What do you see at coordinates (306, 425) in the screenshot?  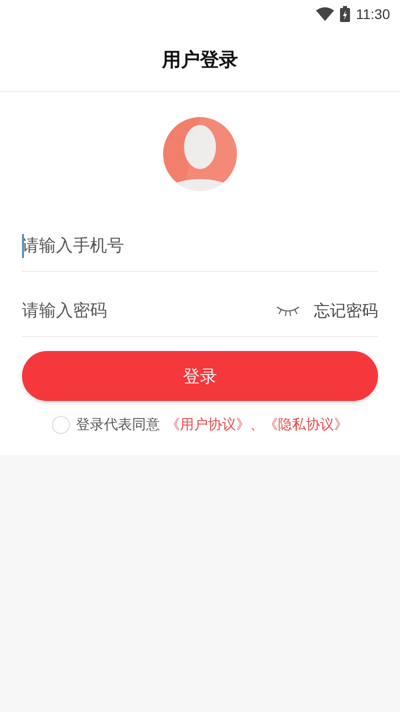 I see `agreement-link: 《隐私协议》` at bounding box center [306, 425].